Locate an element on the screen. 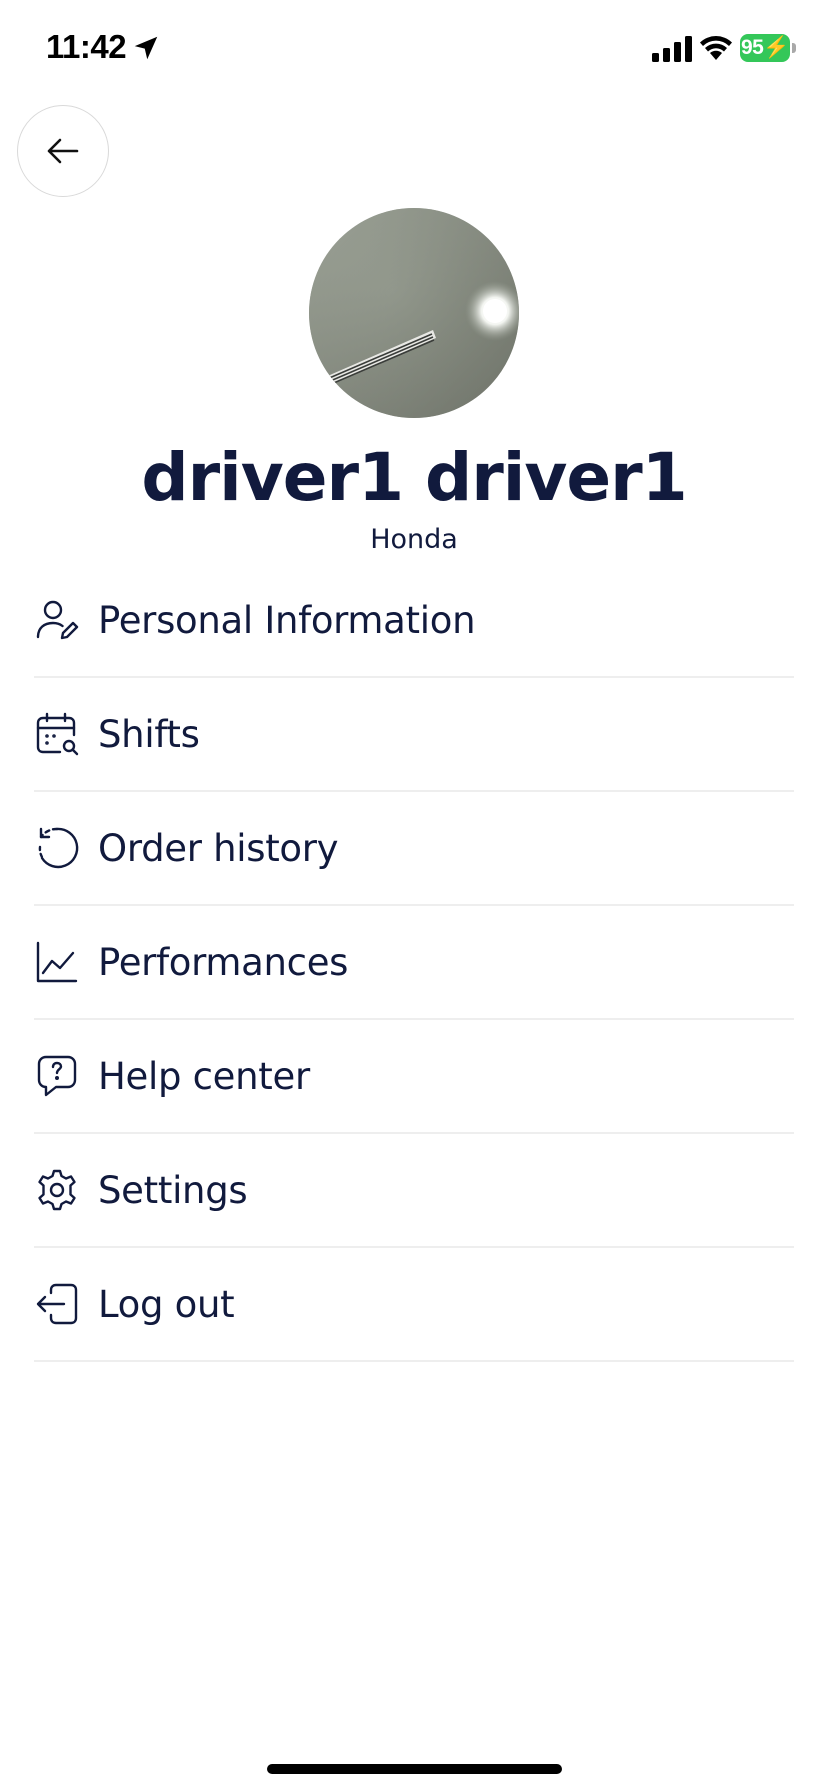 This screenshot has height=1792, width=828. menu-item-log-out: Log out is located at coordinates (414, 1305).